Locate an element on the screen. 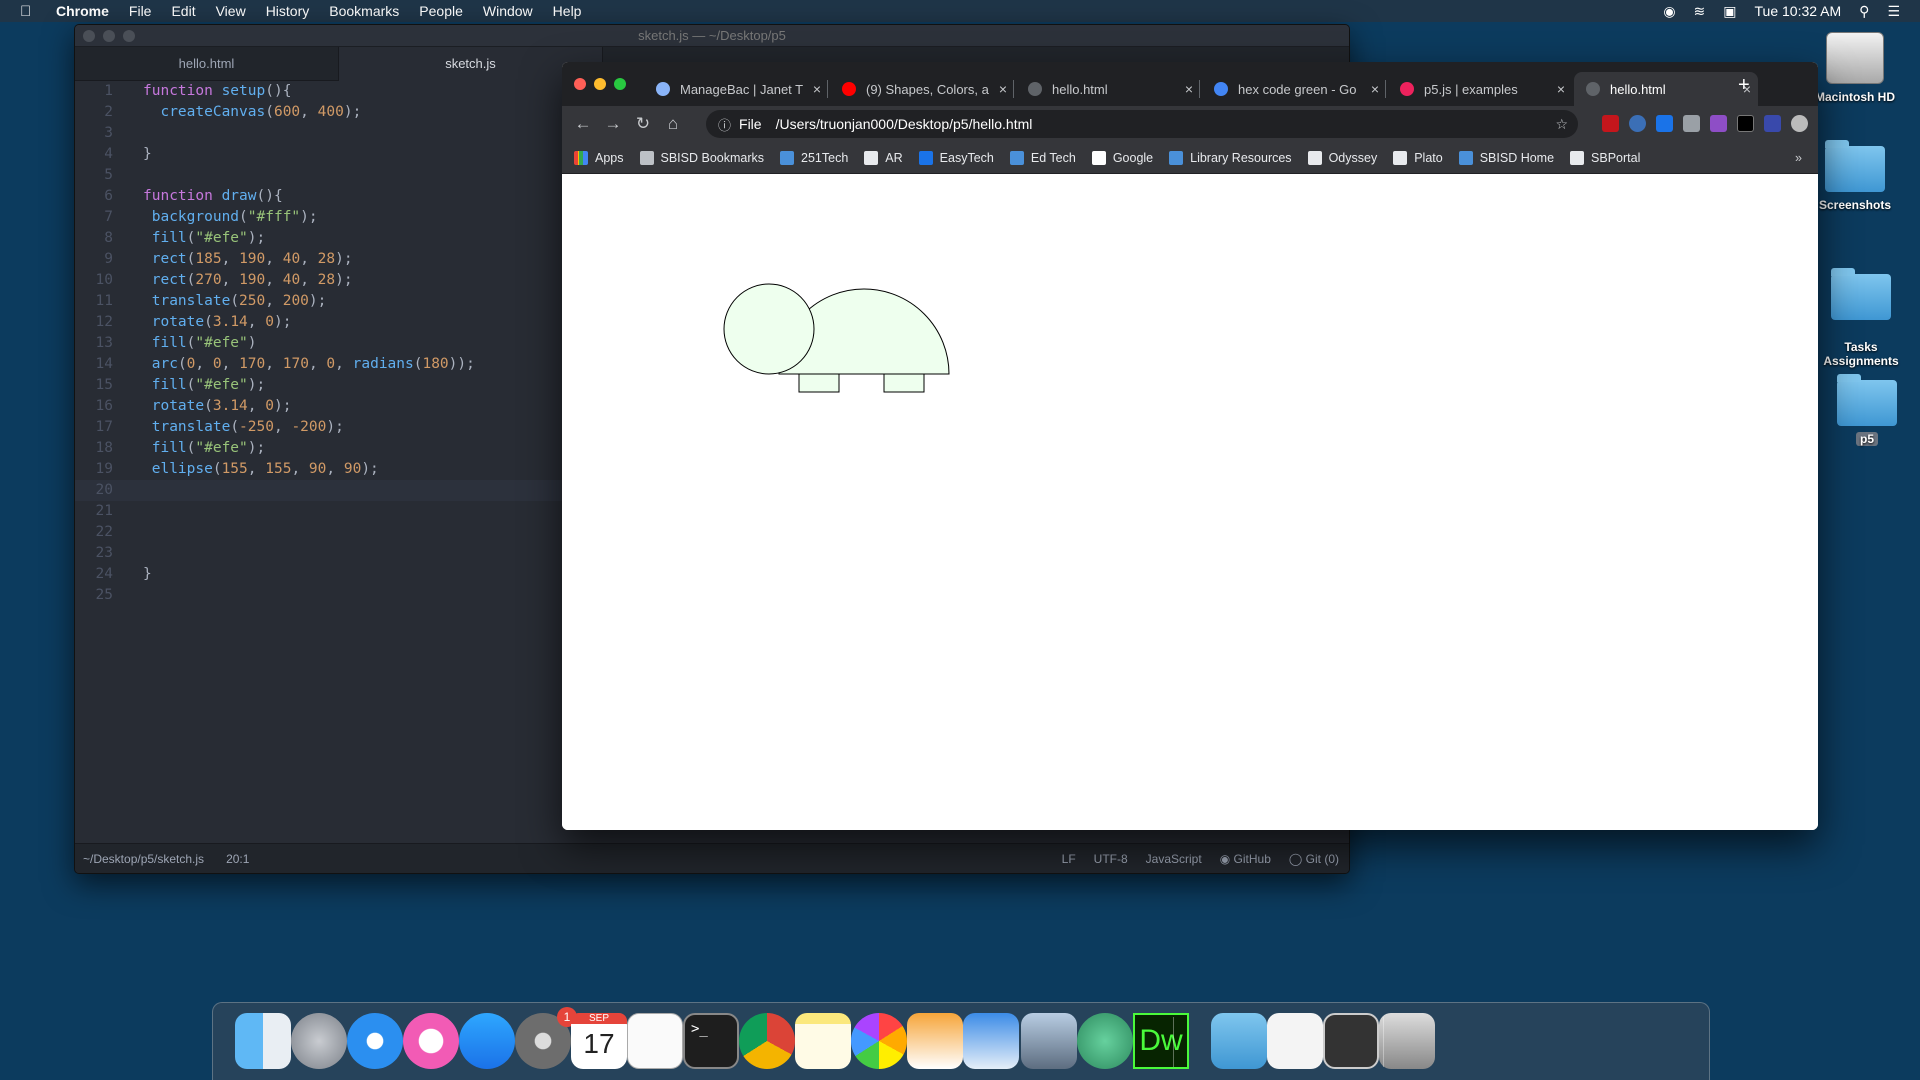 The image size is (1920, 1080). atom-tab-hello-html: hello.html is located at coordinates (207, 64).